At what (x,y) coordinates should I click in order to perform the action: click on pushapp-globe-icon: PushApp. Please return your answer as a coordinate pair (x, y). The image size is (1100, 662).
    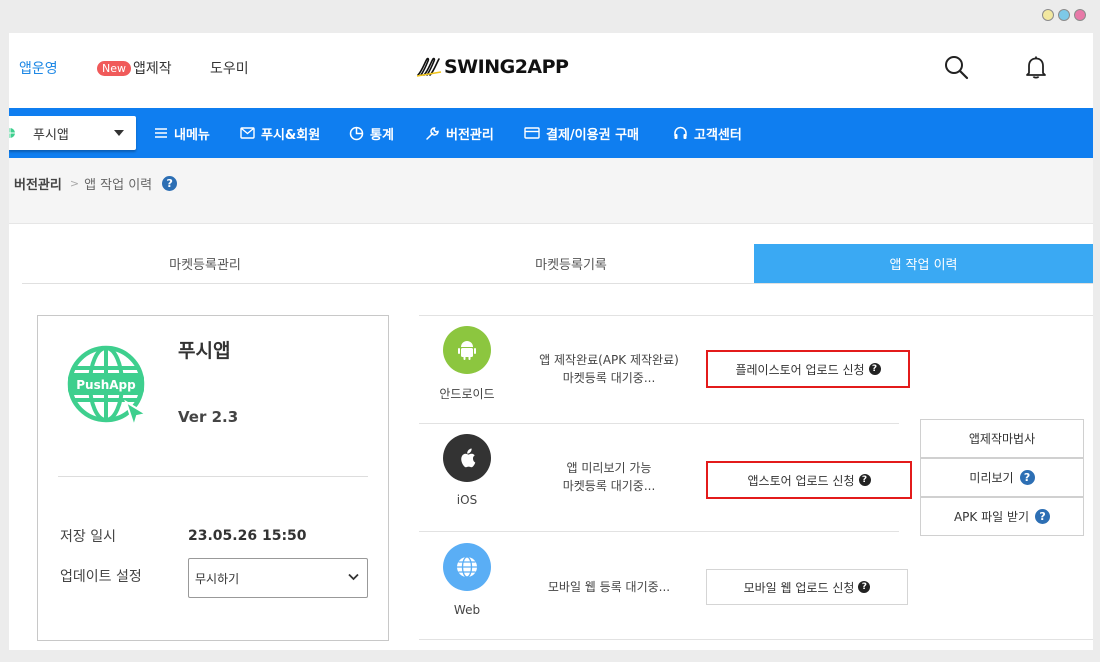
    Looking at the image, I should click on (108, 387).